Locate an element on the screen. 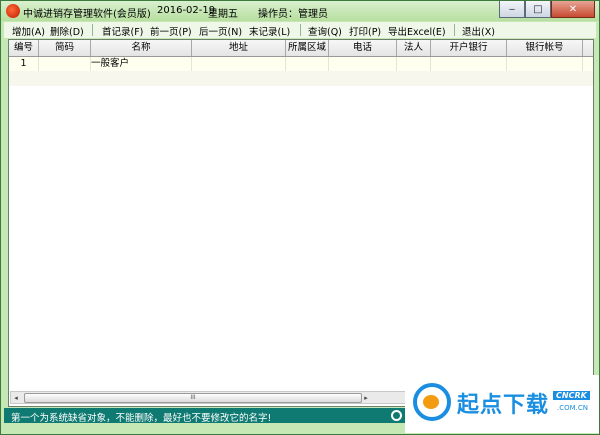 The image size is (600, 435). grid-header: 编号 简码 名称 地址 所属区域 电话 法人 开户银行 银行帐号 is located at coordinates (301, 48).